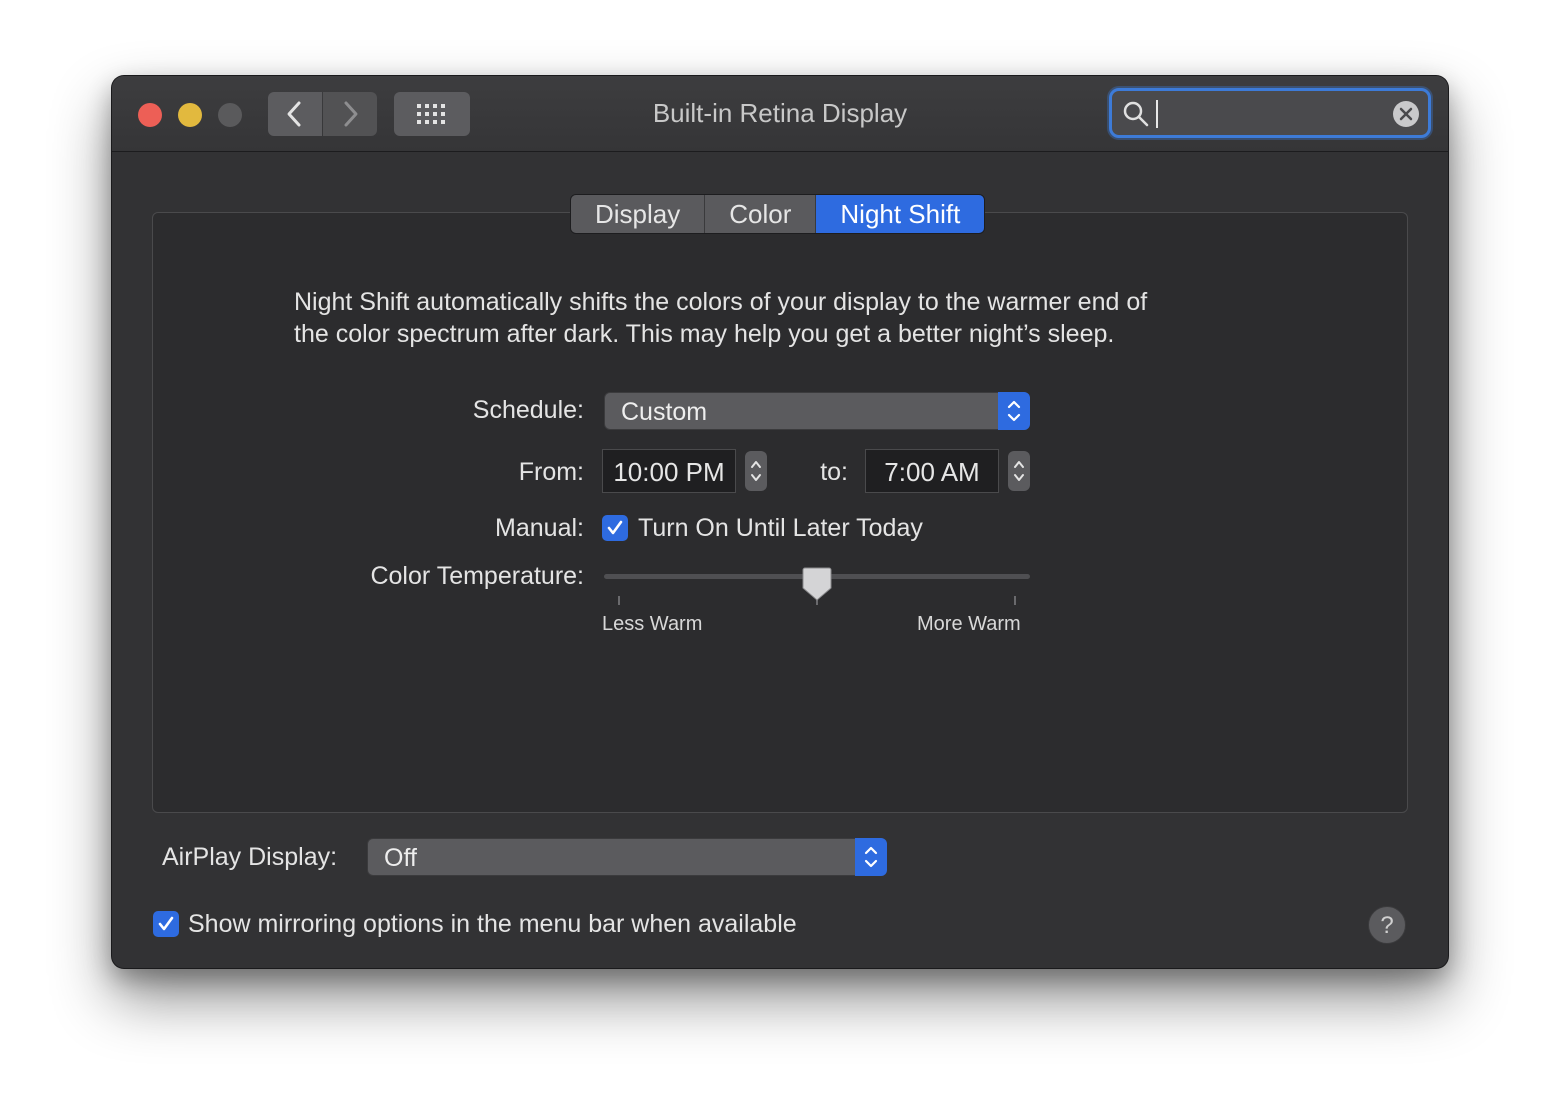 The height and width of the screenshot is (1116, 1560). What do you see at coordinates (652, 624) in the screenshot?
I see `less-warm-label: Less Warm` at bounding box center [652, 624].